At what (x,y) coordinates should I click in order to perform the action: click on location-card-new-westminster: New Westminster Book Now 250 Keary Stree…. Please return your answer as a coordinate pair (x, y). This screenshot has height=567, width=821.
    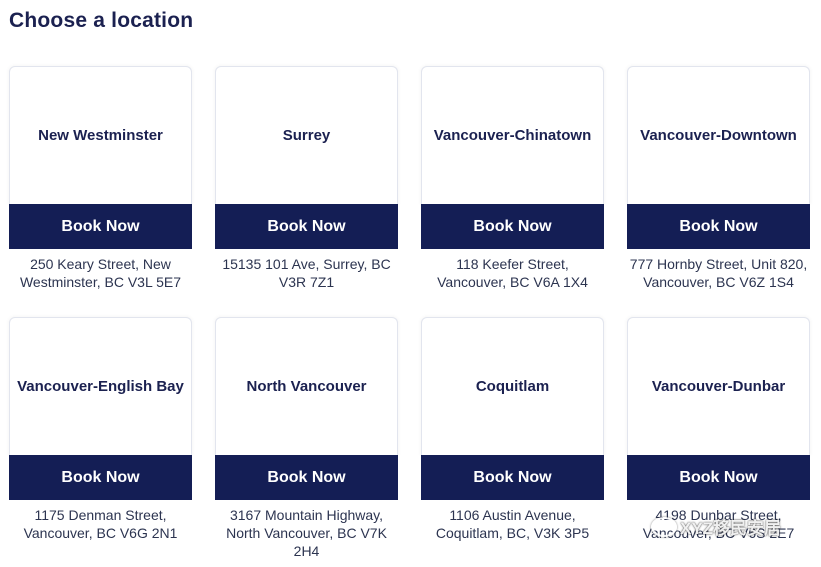
    Looking at the image, I should click on (100, 178).